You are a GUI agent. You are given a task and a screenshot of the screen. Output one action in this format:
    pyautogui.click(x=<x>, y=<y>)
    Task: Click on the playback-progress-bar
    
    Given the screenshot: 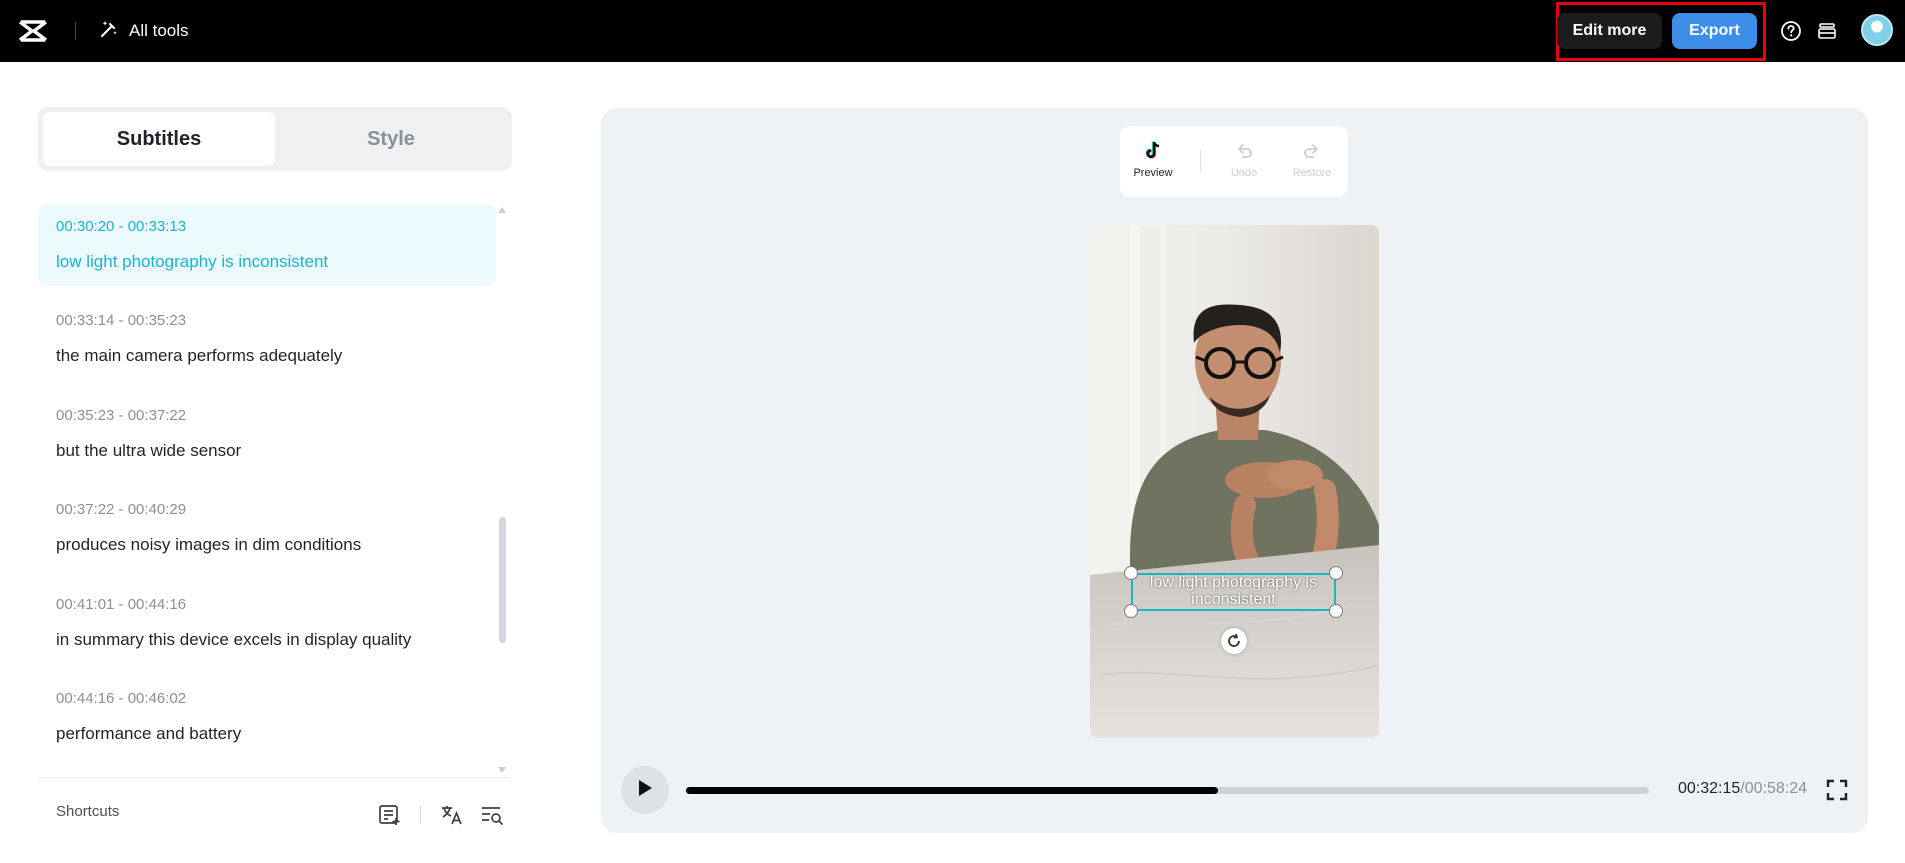 What is the action you would take?
    pyautogui.click(x=1167, y=790)
    